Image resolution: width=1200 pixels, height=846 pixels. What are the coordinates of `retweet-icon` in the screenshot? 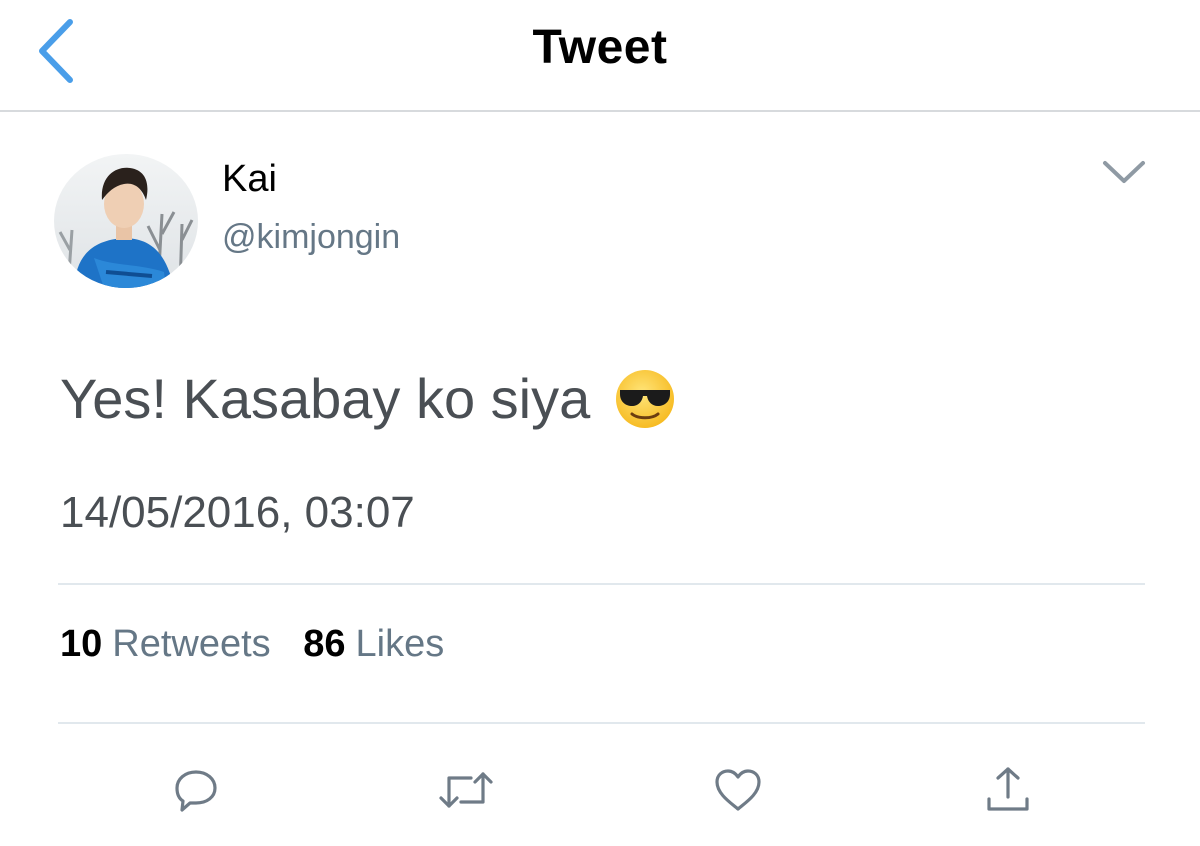 It's located at (466, 790).